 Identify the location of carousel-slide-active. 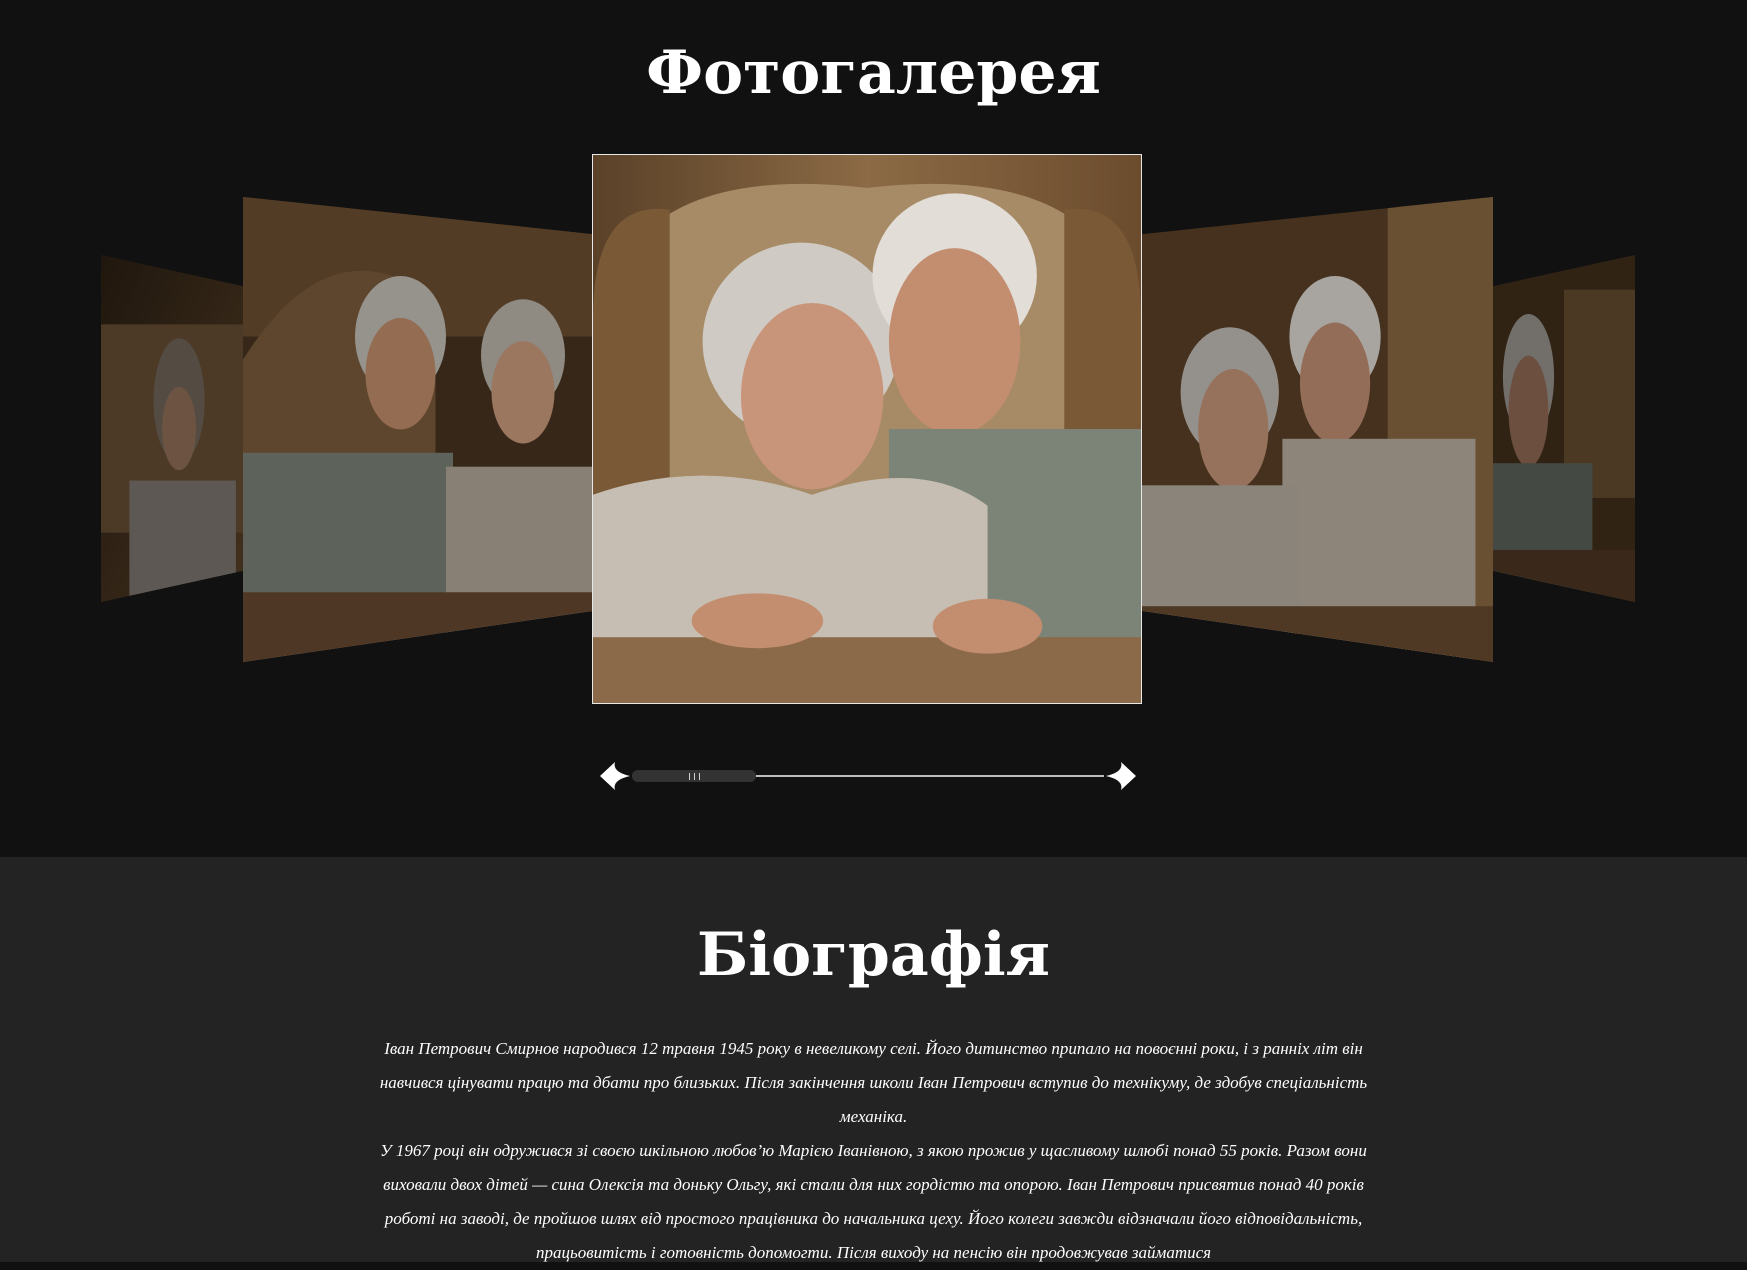
(867, 429).